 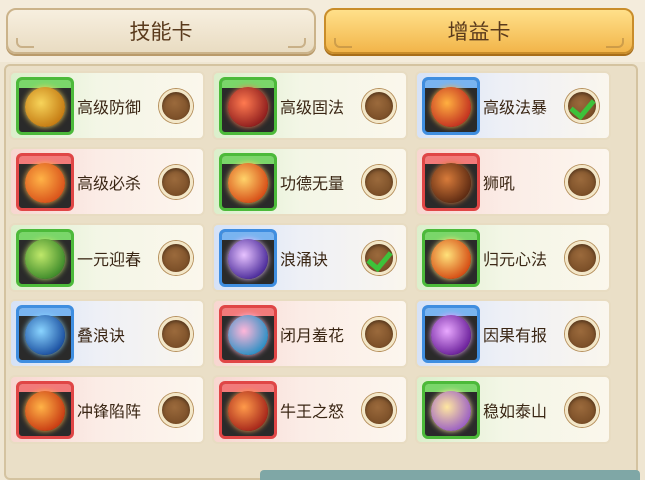 I want to click on card-tab-bar: 技能卡 增益卡, so click(x=322, y=31).